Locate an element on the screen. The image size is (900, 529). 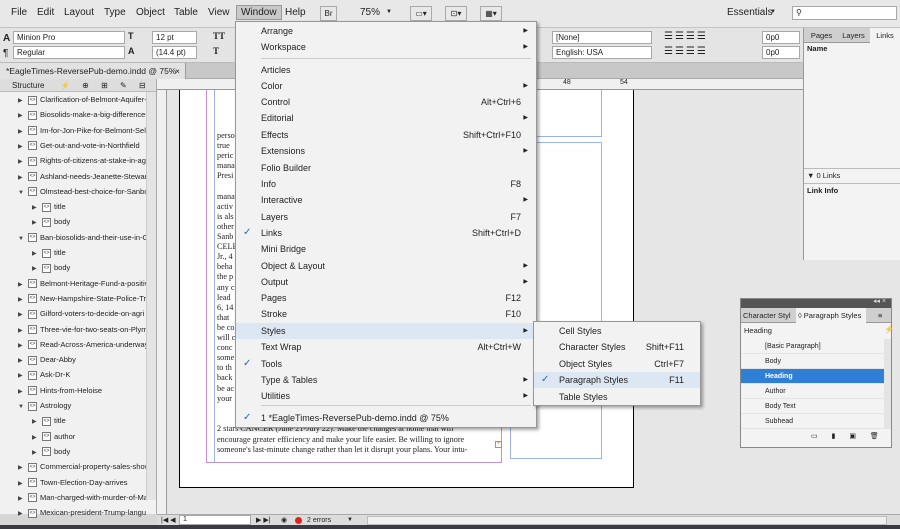
menu-item-type-tables: Type & Tables ▶ is located at coordinates (386, 380).